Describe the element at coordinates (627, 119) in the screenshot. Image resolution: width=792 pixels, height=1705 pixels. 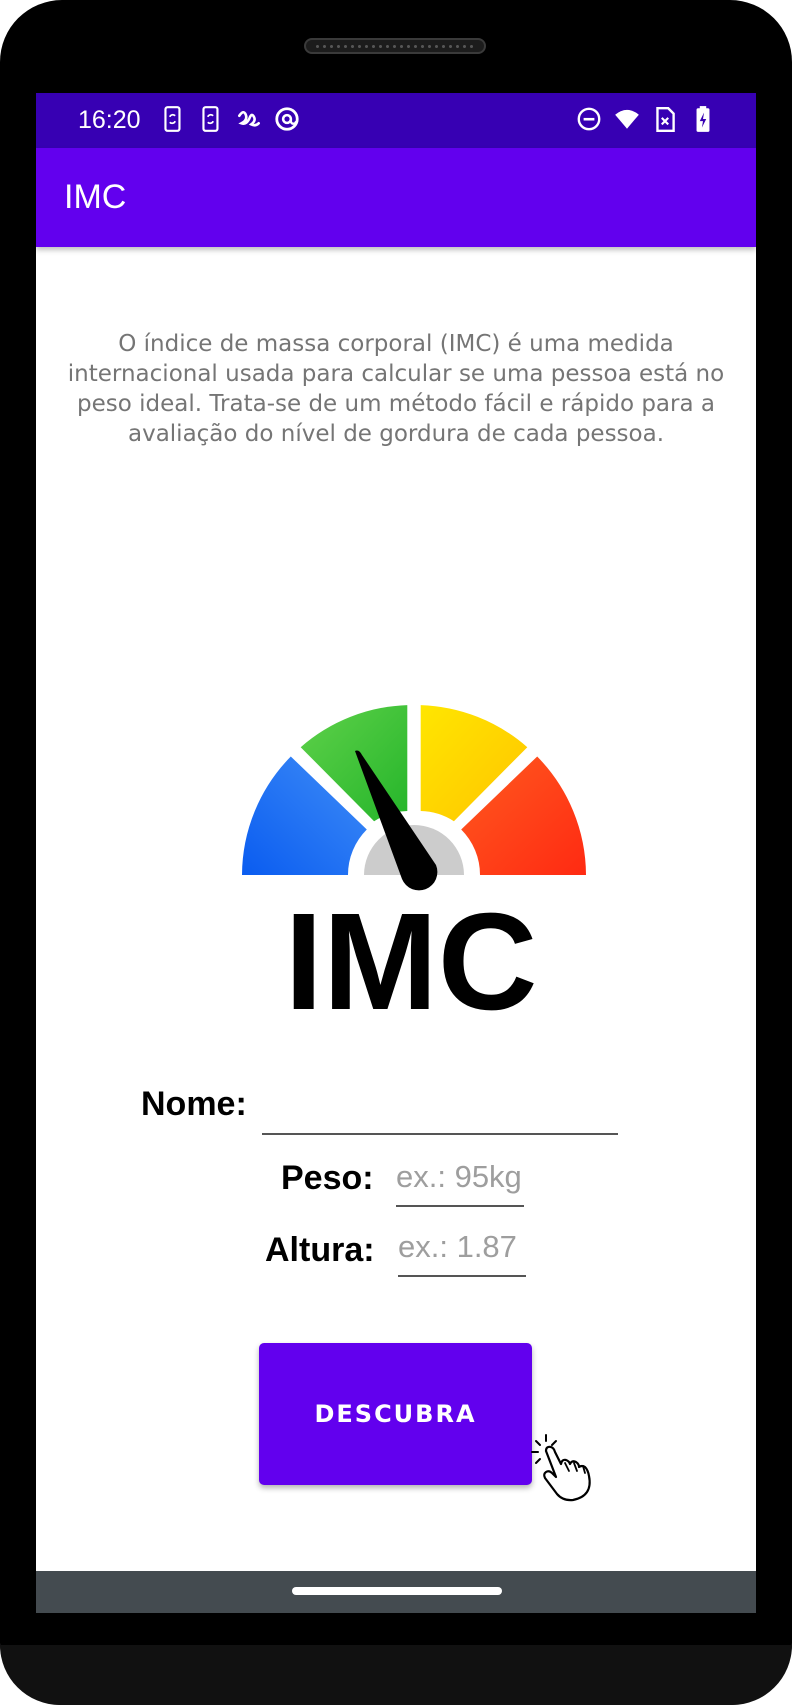
I see `wifi-icon` at that location.